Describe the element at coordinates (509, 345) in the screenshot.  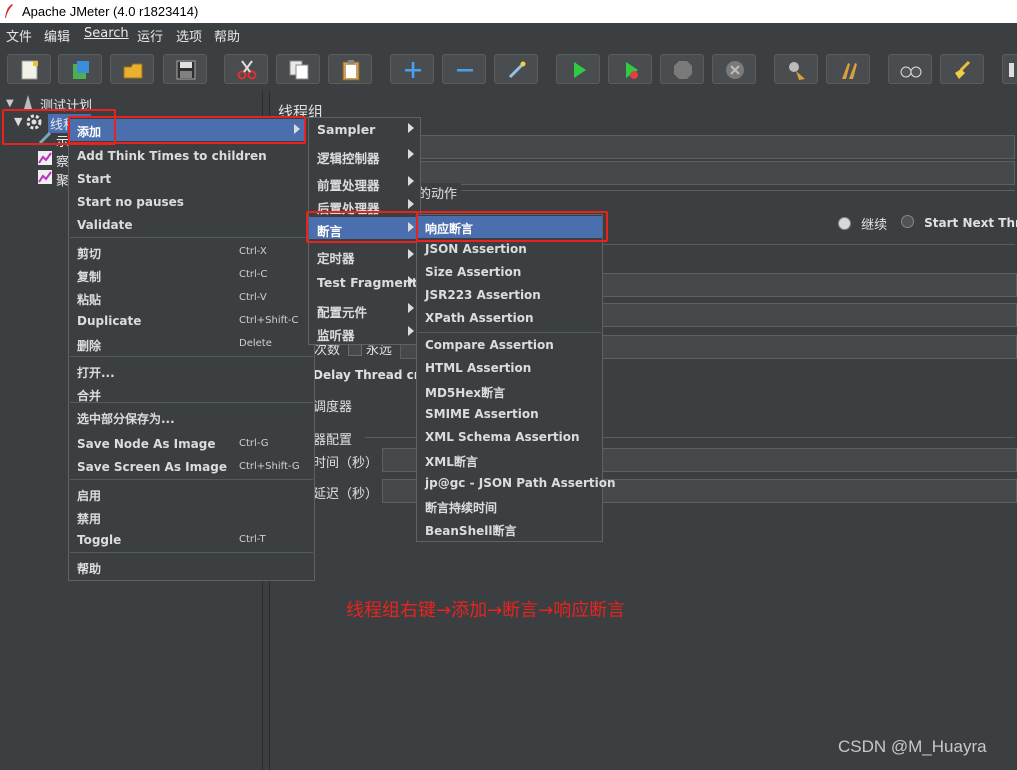
I see `assertion-submenu-item: Compare Assertion` at that location.